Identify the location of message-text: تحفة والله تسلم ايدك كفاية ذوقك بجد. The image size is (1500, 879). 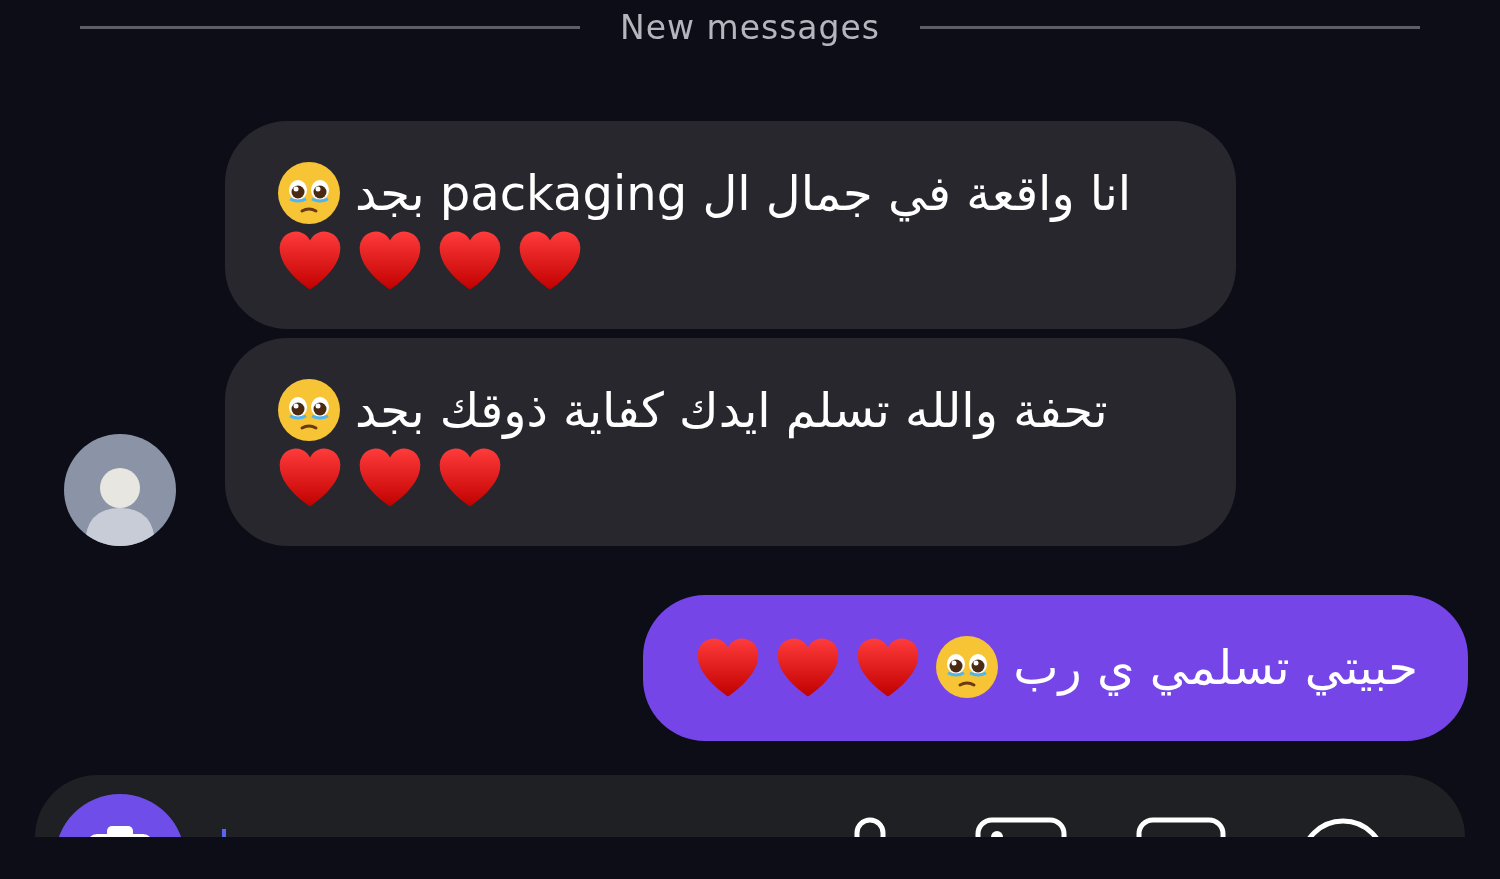
(731, 410).